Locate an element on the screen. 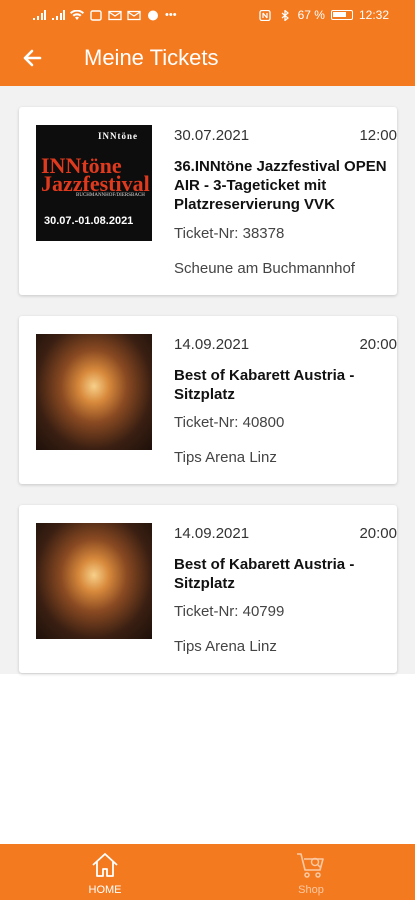 Image resolution: width=415 pixels, height=900 pixels. poster-title: INNtöne Jazzfestival is located at coordinates (95, 175).